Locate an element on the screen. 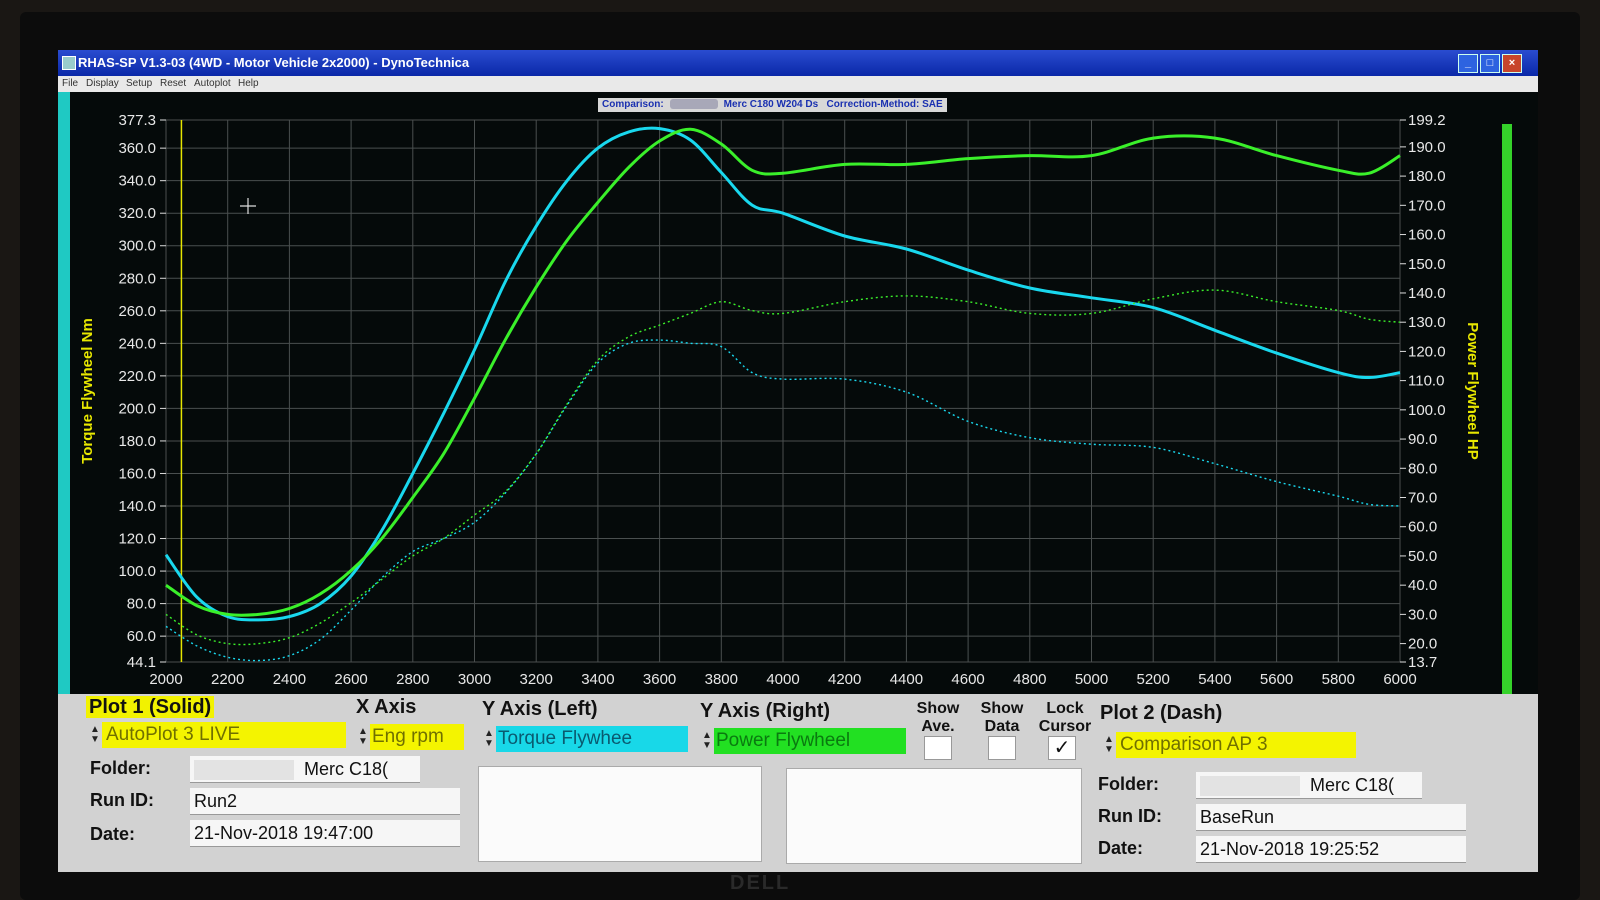 The width and height of the screenshot is (1600, 900). show-ave-label: Show Ave. is located at coordinates (938, 717).